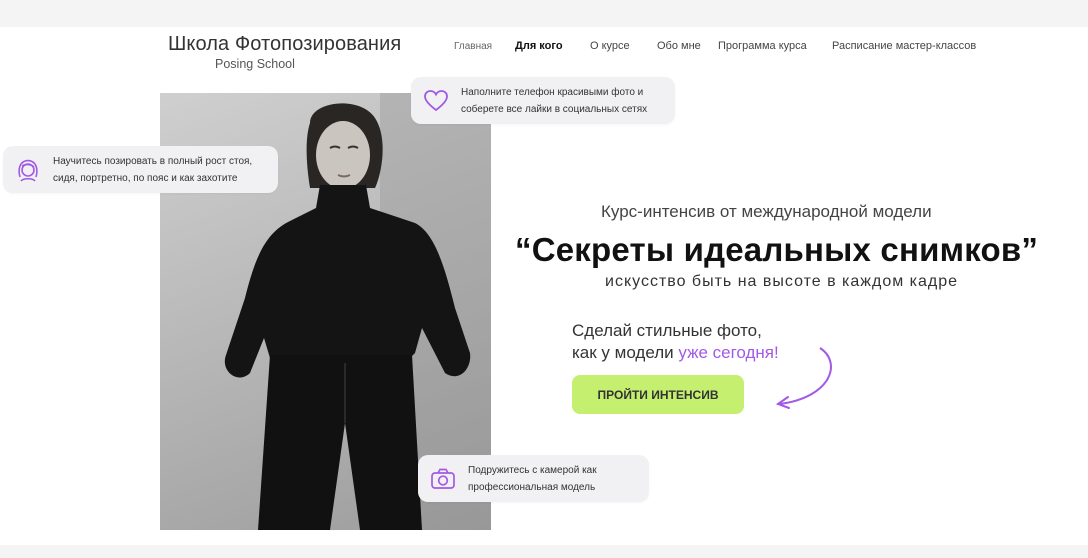 The image size is (1088, 558). What do you see at coordinates (777, 249) in the screenshot?
I see `hero-title: “Секреты идеальных снимков”` at bounding box center [777, 249].